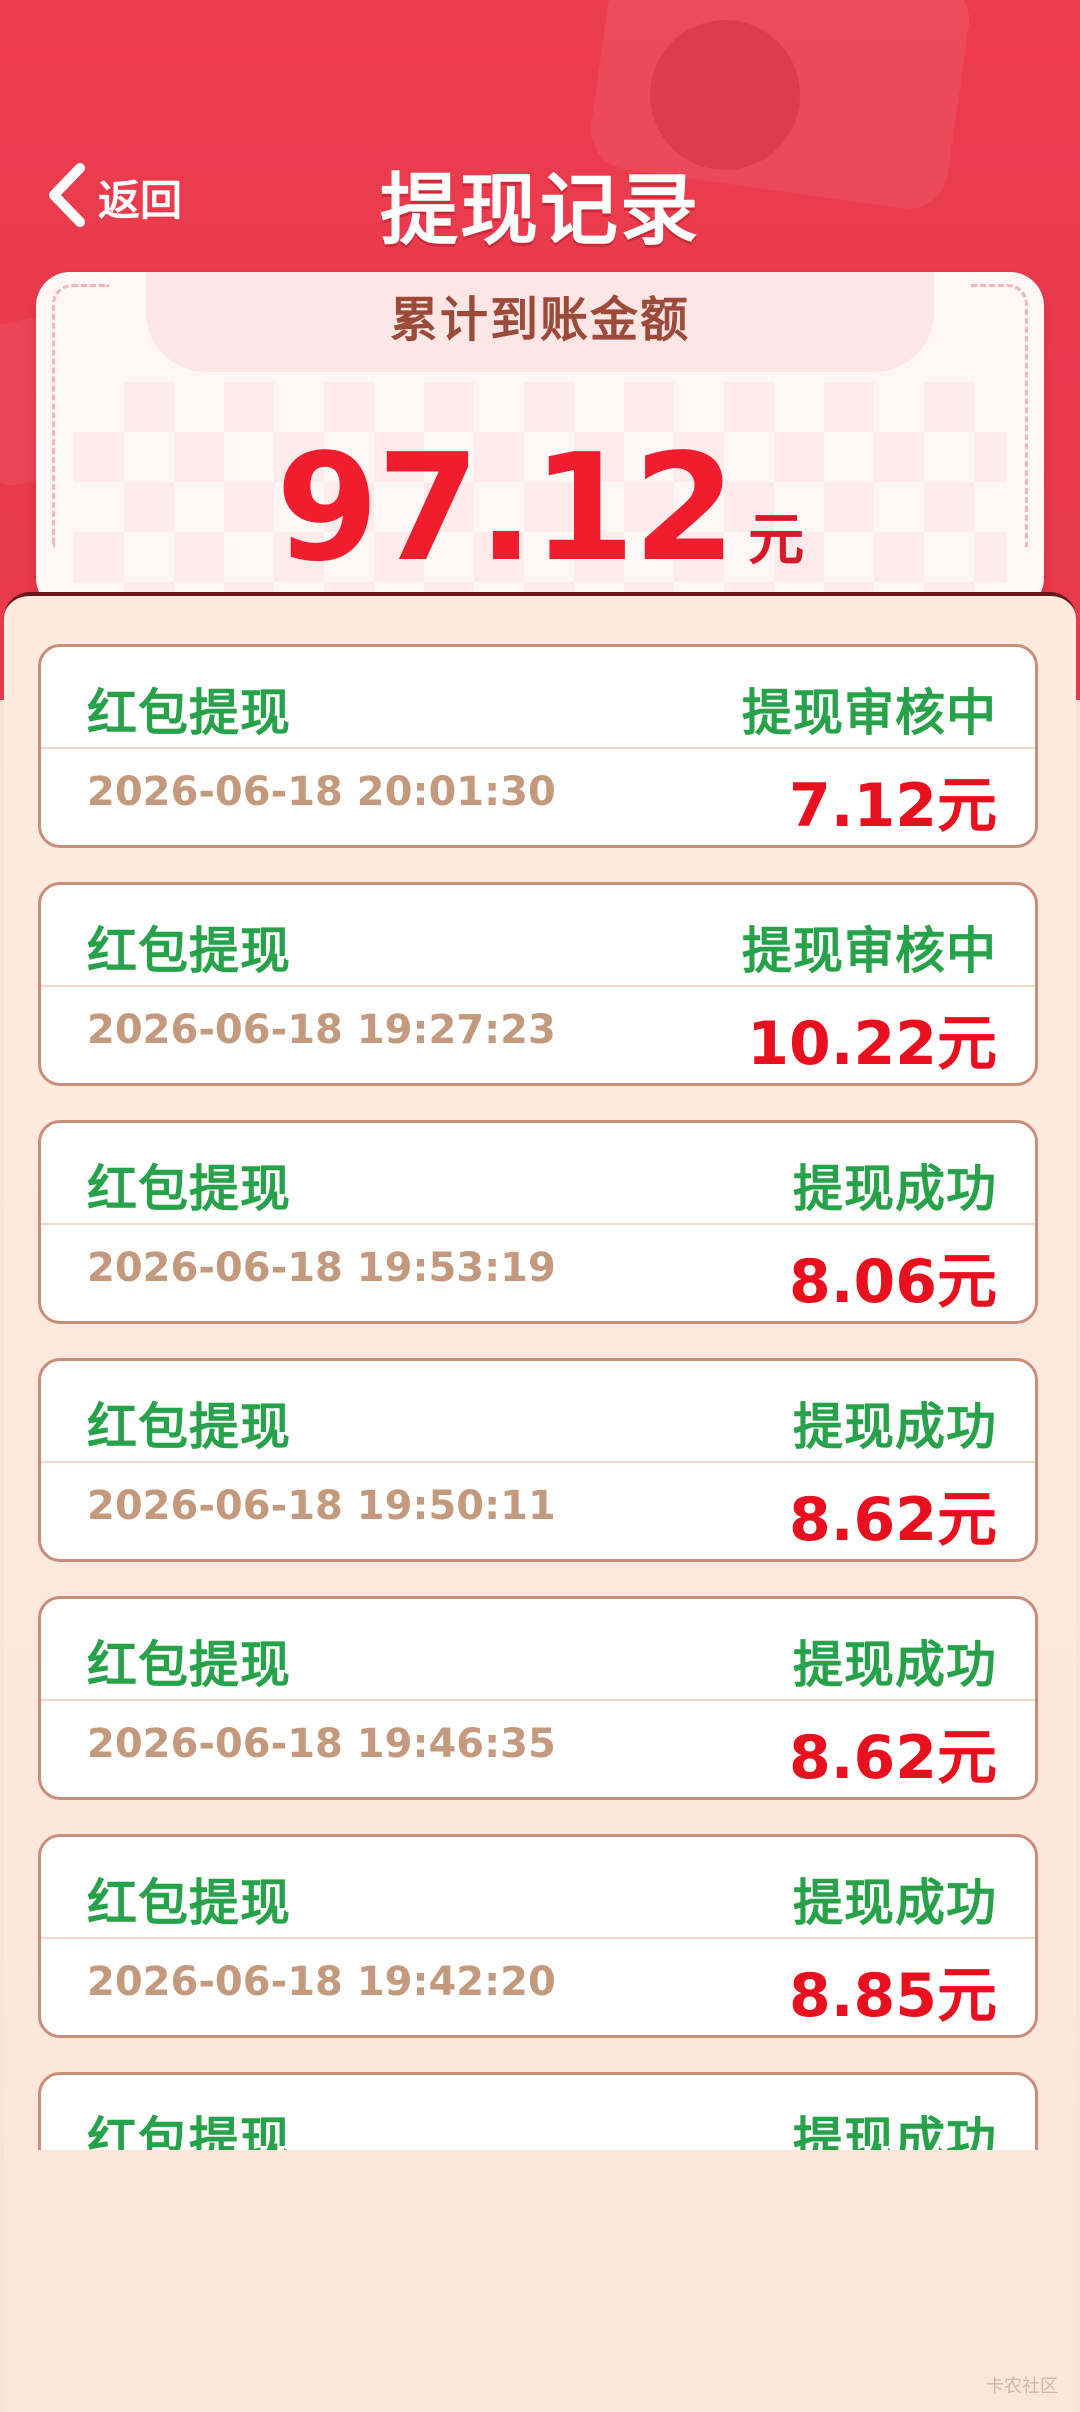  Describe the element at coordinates (892, 1282) in the screenshot. I see `record-amount: 8.06元` at that location.